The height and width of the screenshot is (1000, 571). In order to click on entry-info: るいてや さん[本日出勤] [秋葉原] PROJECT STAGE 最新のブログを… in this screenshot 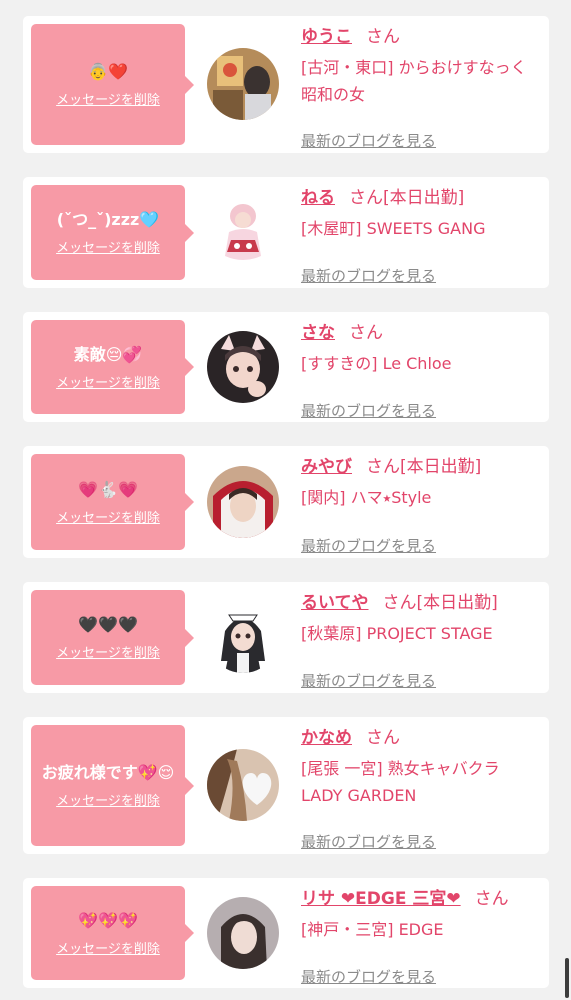, I will do `click(421, 640)`.